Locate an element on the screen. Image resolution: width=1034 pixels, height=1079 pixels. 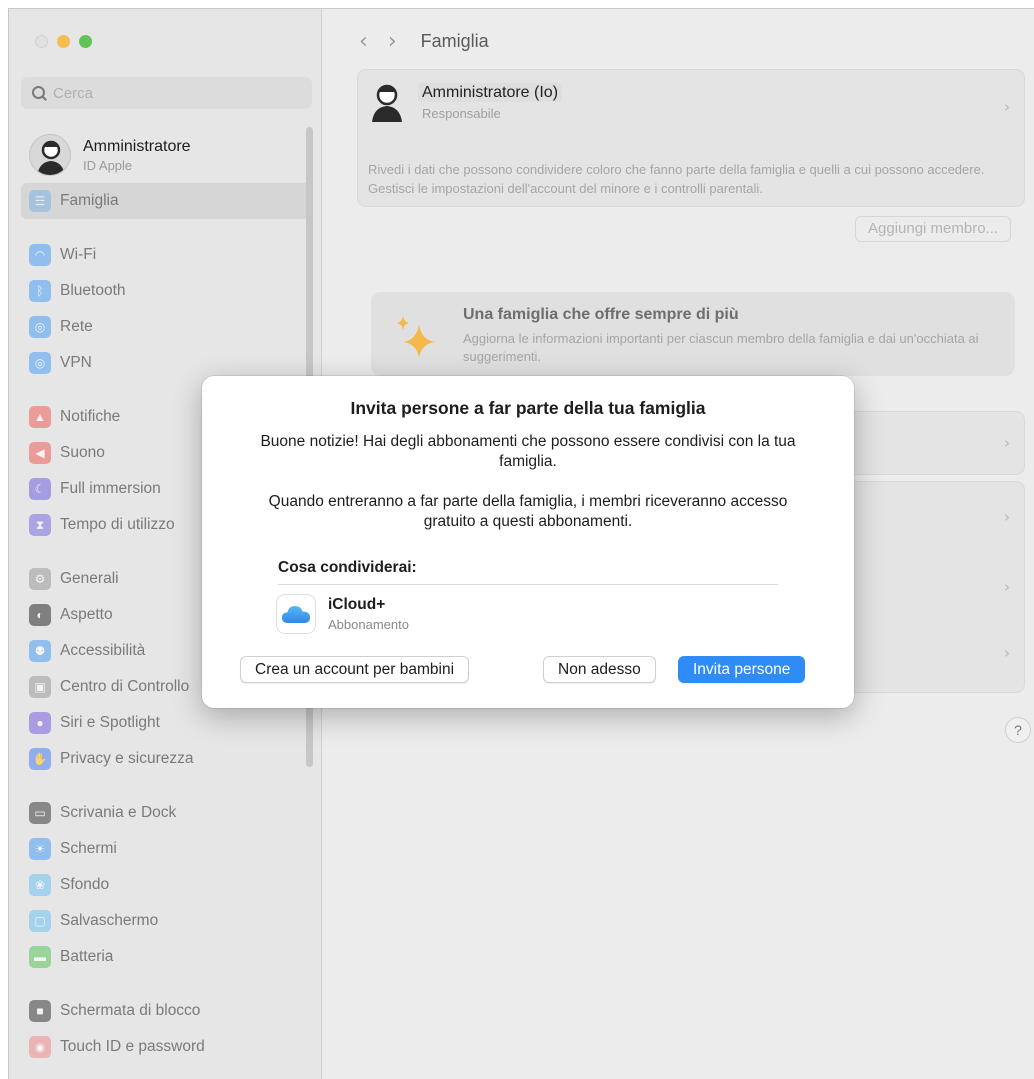
sidebar-item-schermi: ☀ Schermi is located at coordinates (166, 849).